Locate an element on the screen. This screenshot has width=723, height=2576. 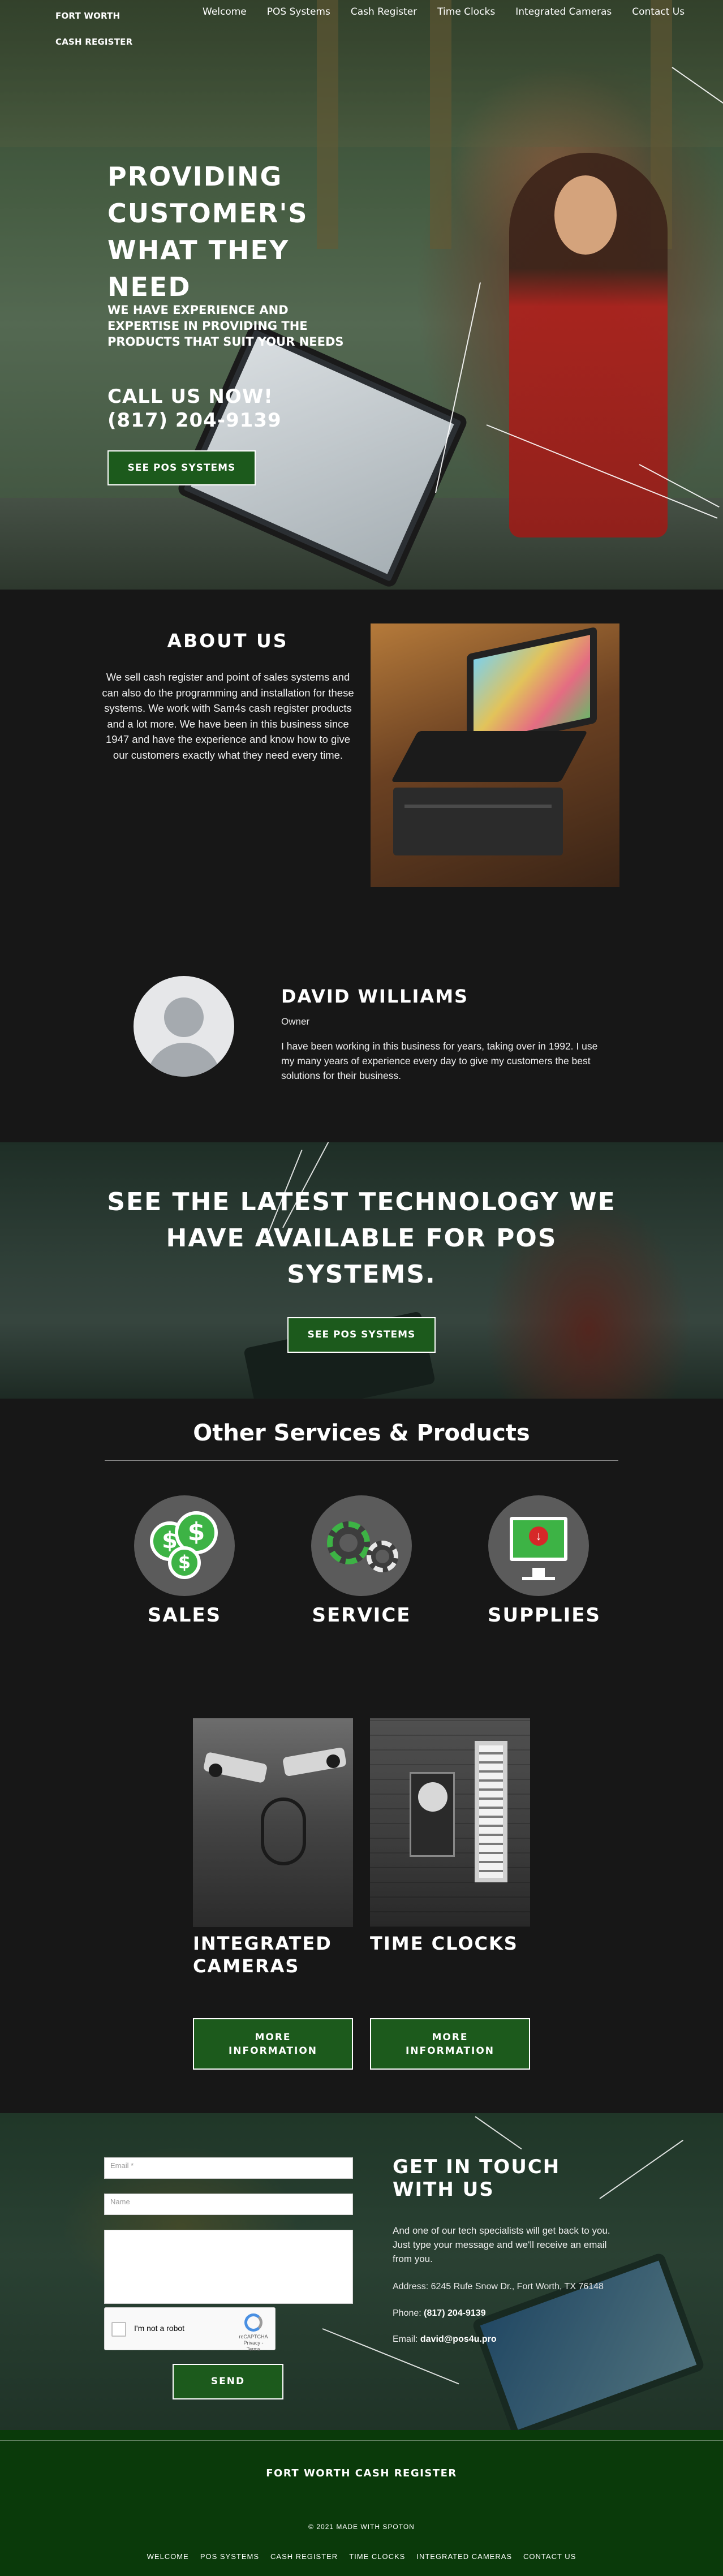
email-value: david@pos4u.pro is located at coordinates (458, 2339).